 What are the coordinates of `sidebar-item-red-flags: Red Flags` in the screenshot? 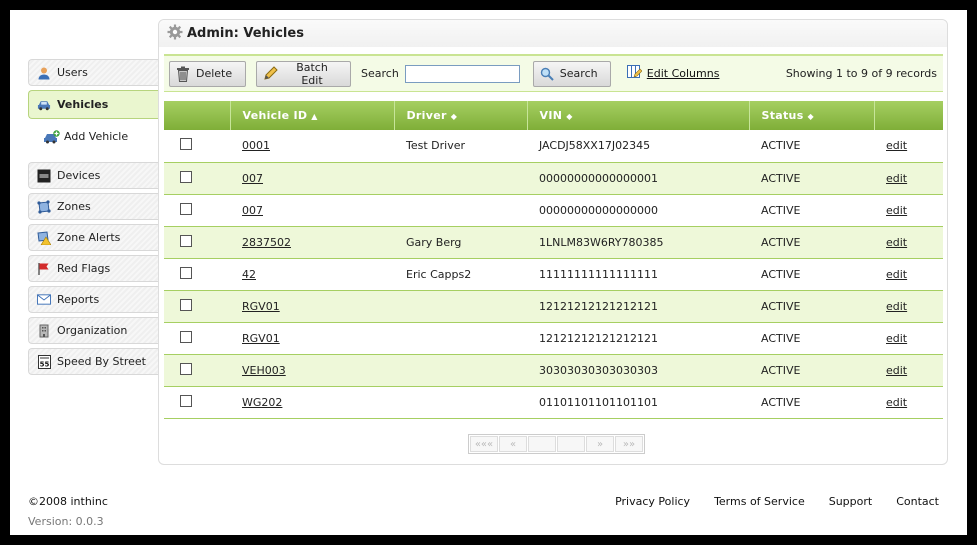 It's located at (93, 268).